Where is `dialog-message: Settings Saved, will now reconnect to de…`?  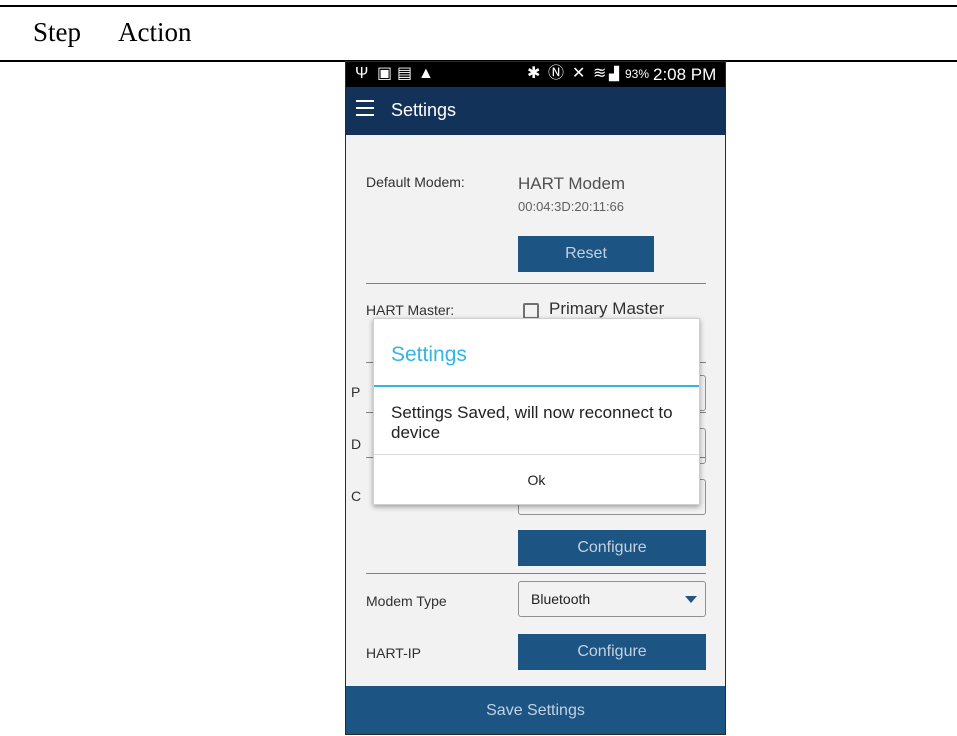 dialog-message: Settings Saved, will now reconnect to de… is located at coordinates (532, 422).